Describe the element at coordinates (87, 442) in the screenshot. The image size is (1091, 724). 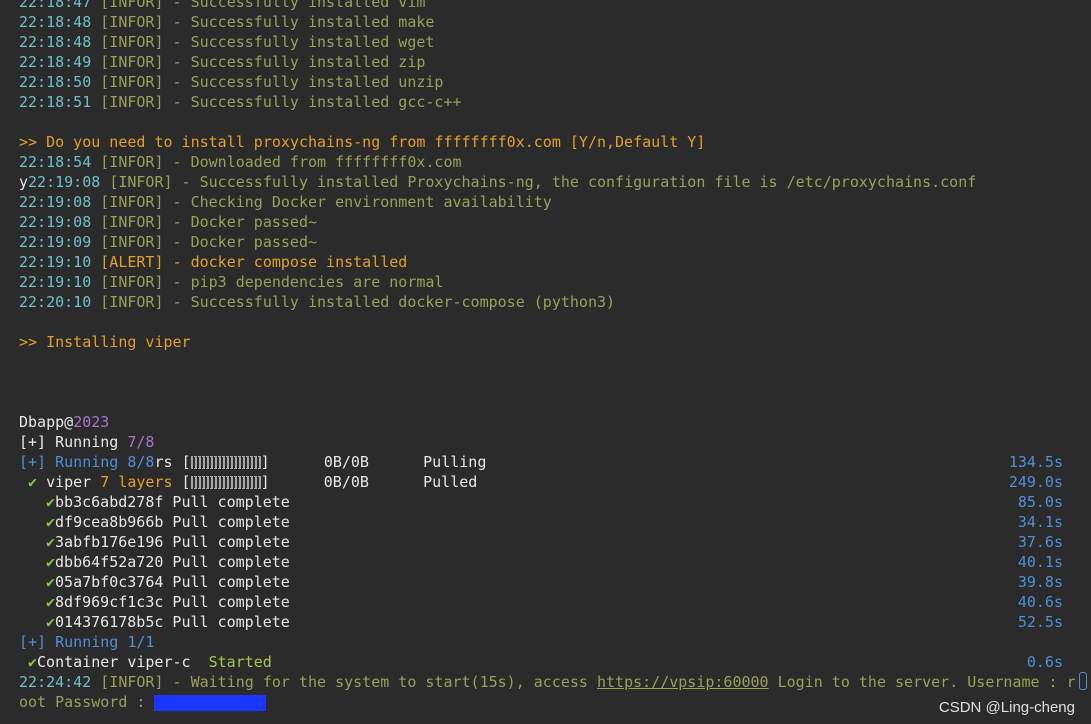
I see `running-status-line: [+] Running 7/8` at that location.